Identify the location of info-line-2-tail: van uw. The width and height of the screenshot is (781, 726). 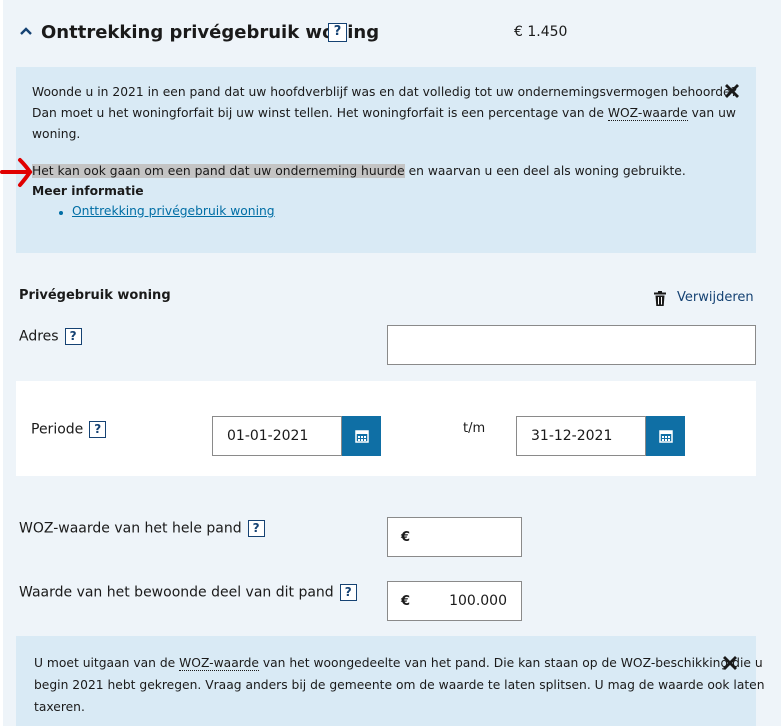
(711, 113).